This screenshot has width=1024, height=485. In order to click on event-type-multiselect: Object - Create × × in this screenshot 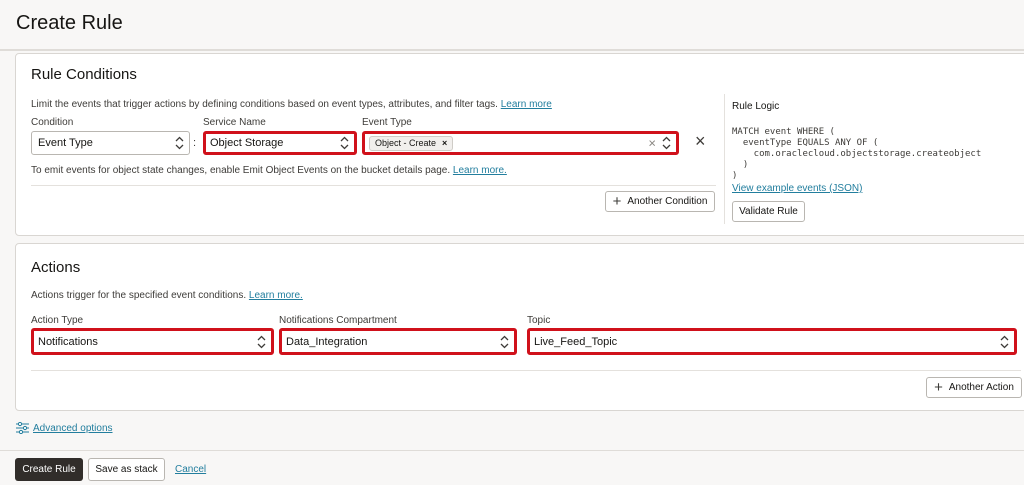, I will do `click(520, 143)`.